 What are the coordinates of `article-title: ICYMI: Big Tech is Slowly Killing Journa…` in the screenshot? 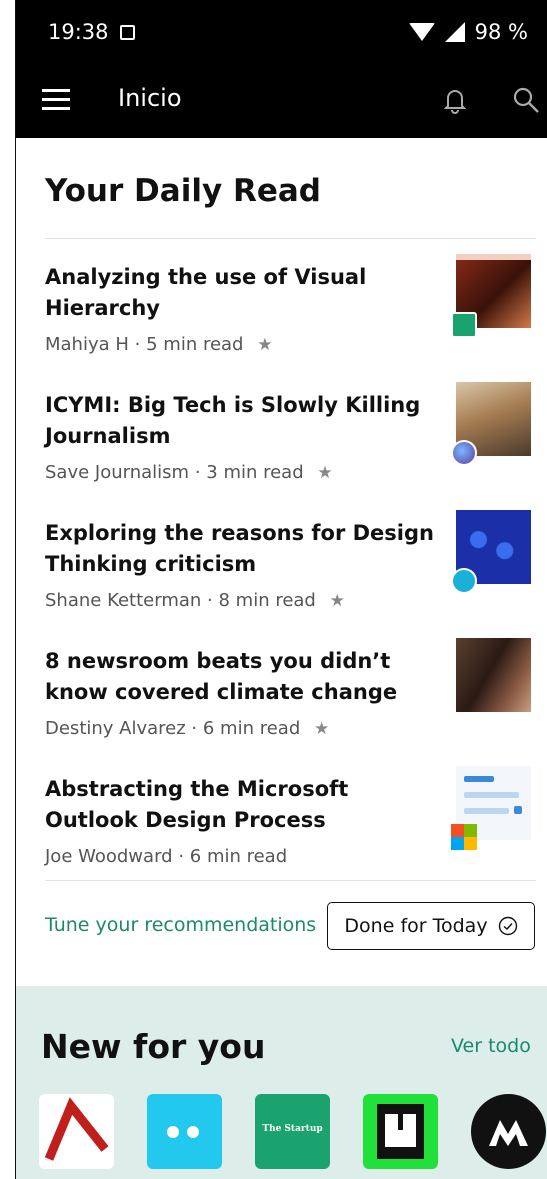 It's located at (240, 421).